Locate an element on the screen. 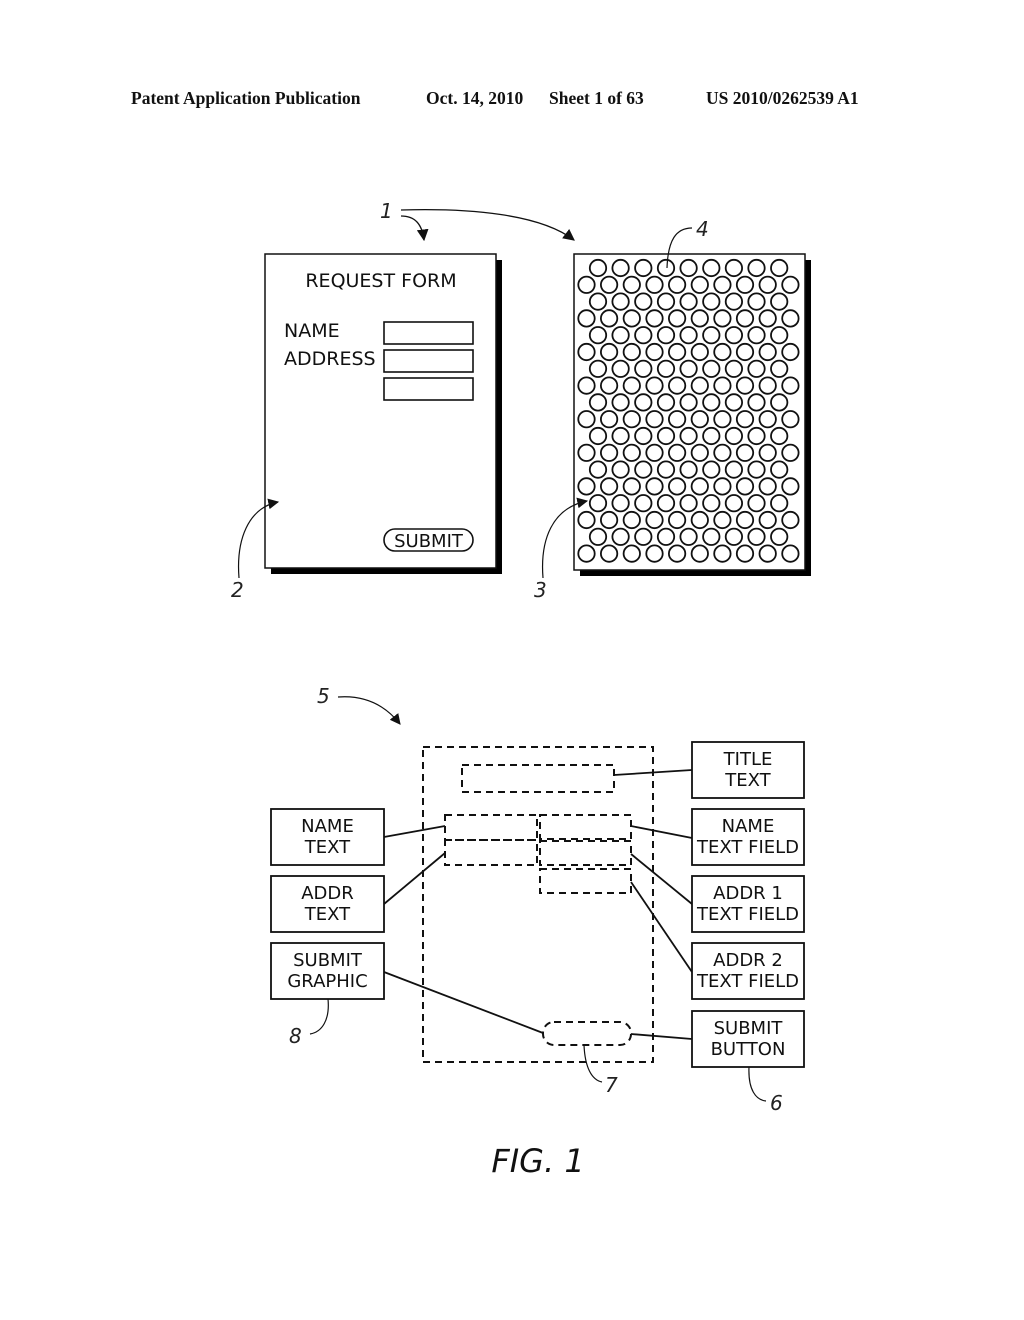  box-label-line2: TEXT is located at coordinates (327, 914).